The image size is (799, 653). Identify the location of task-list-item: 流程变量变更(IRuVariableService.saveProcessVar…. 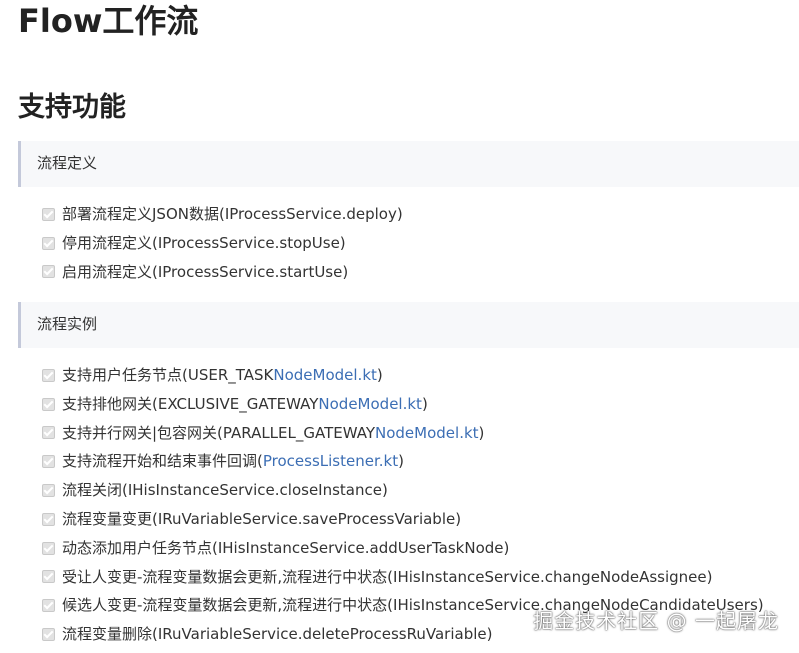
(403, 519).